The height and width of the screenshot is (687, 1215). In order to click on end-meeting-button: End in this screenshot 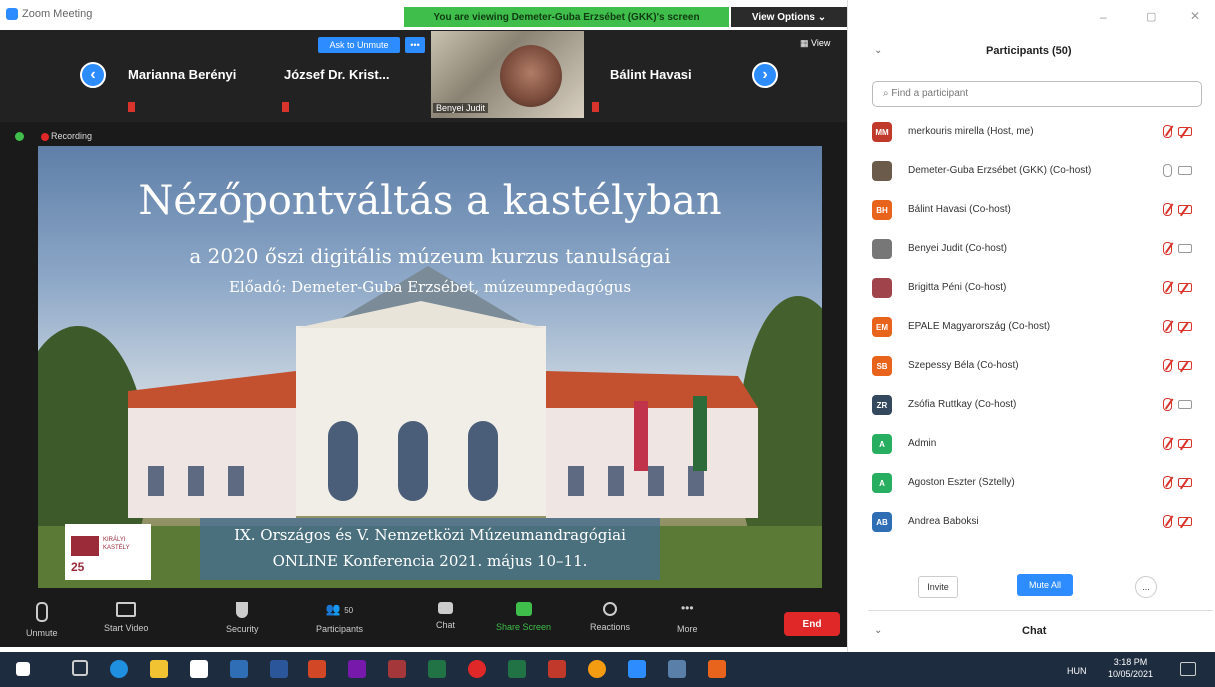, I will do `click(812, 624)`.